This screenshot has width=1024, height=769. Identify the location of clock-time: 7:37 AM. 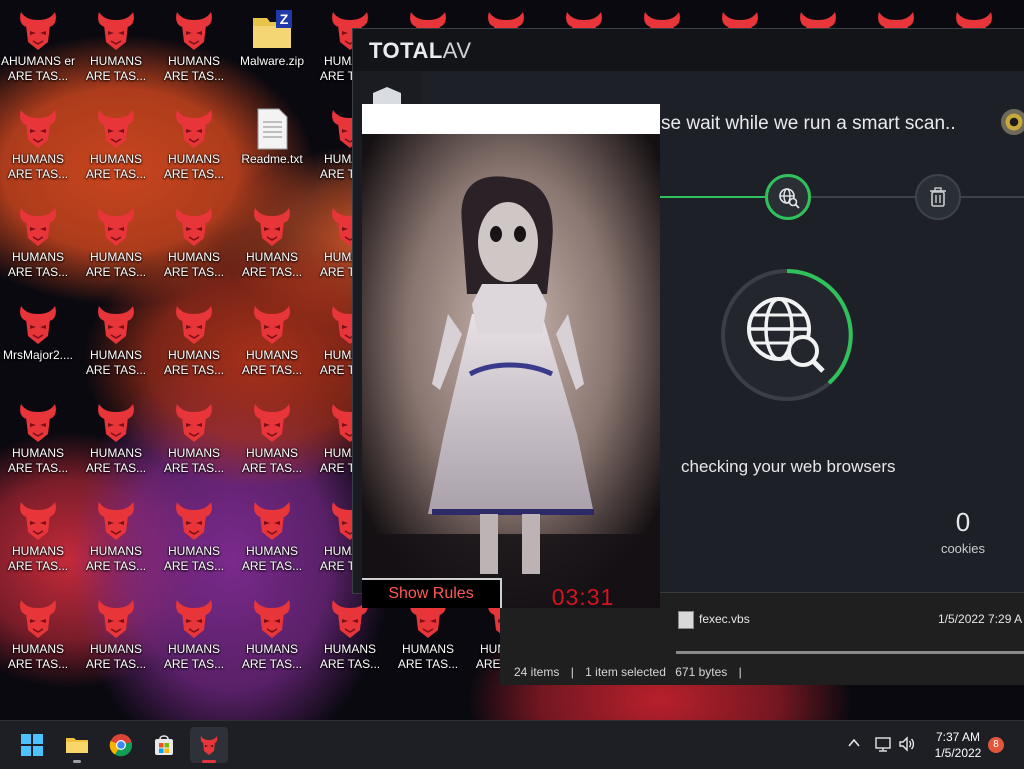
(958, 737).